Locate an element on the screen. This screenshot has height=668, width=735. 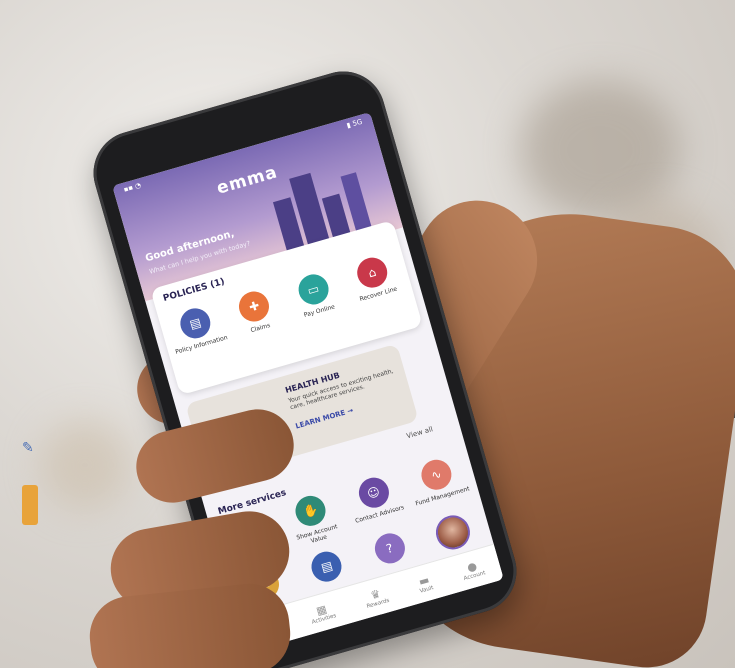
avatar is located at coordinates (452, 532).